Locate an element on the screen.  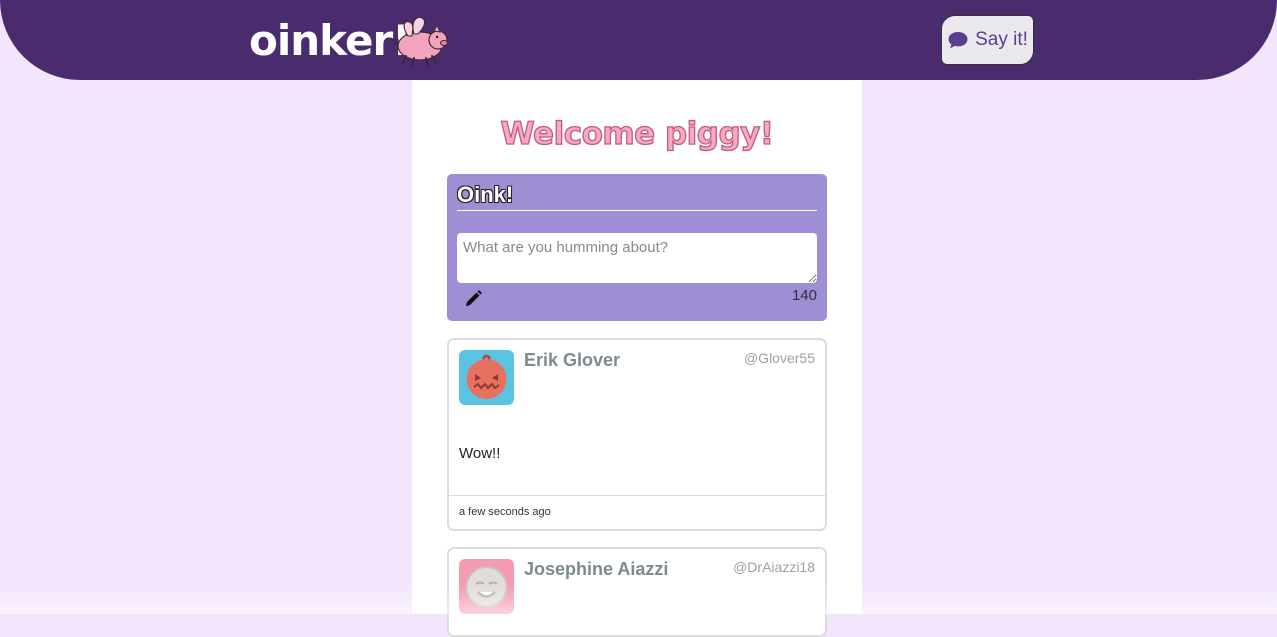
say-it-label: Say it! is located at coordinates (1001, 39).